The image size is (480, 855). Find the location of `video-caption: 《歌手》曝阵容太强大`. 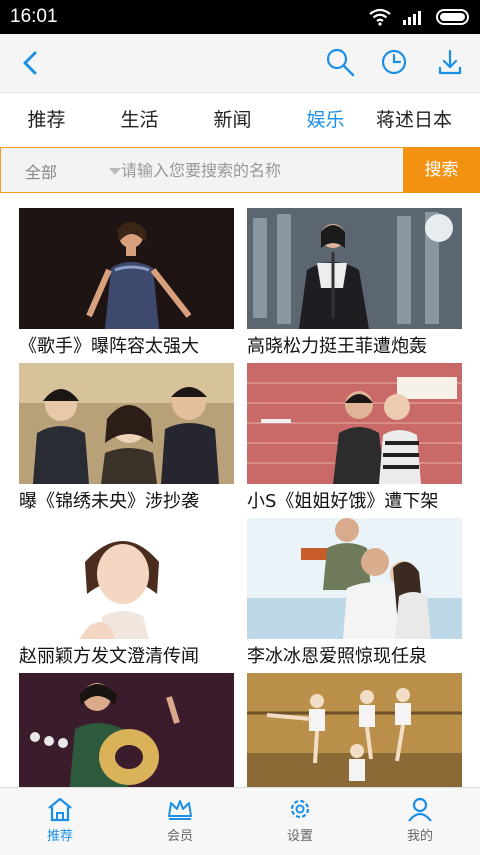

video-caption: 《歌手》曝阵容太强大 is located at coordinates (109, 346).